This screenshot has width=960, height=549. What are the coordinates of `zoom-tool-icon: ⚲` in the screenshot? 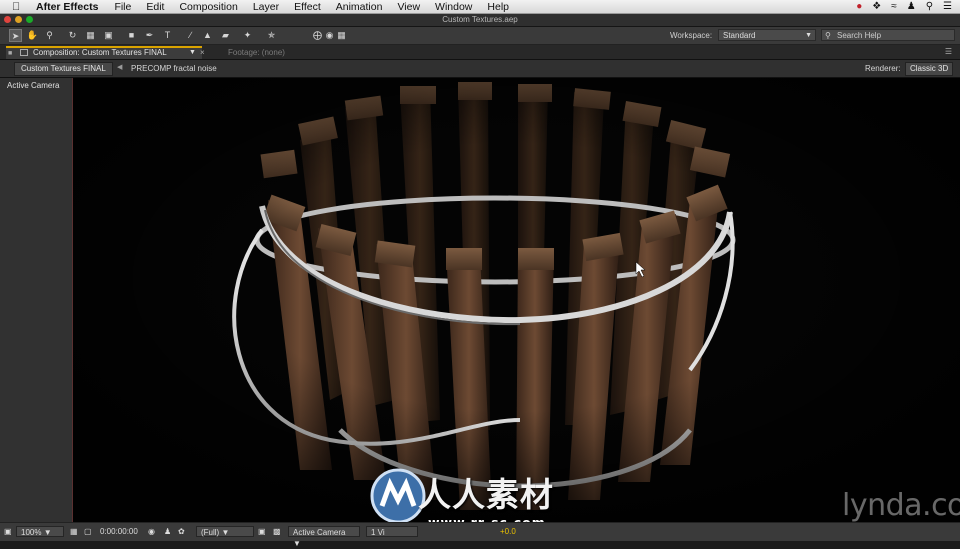 It's located at (49, 35).